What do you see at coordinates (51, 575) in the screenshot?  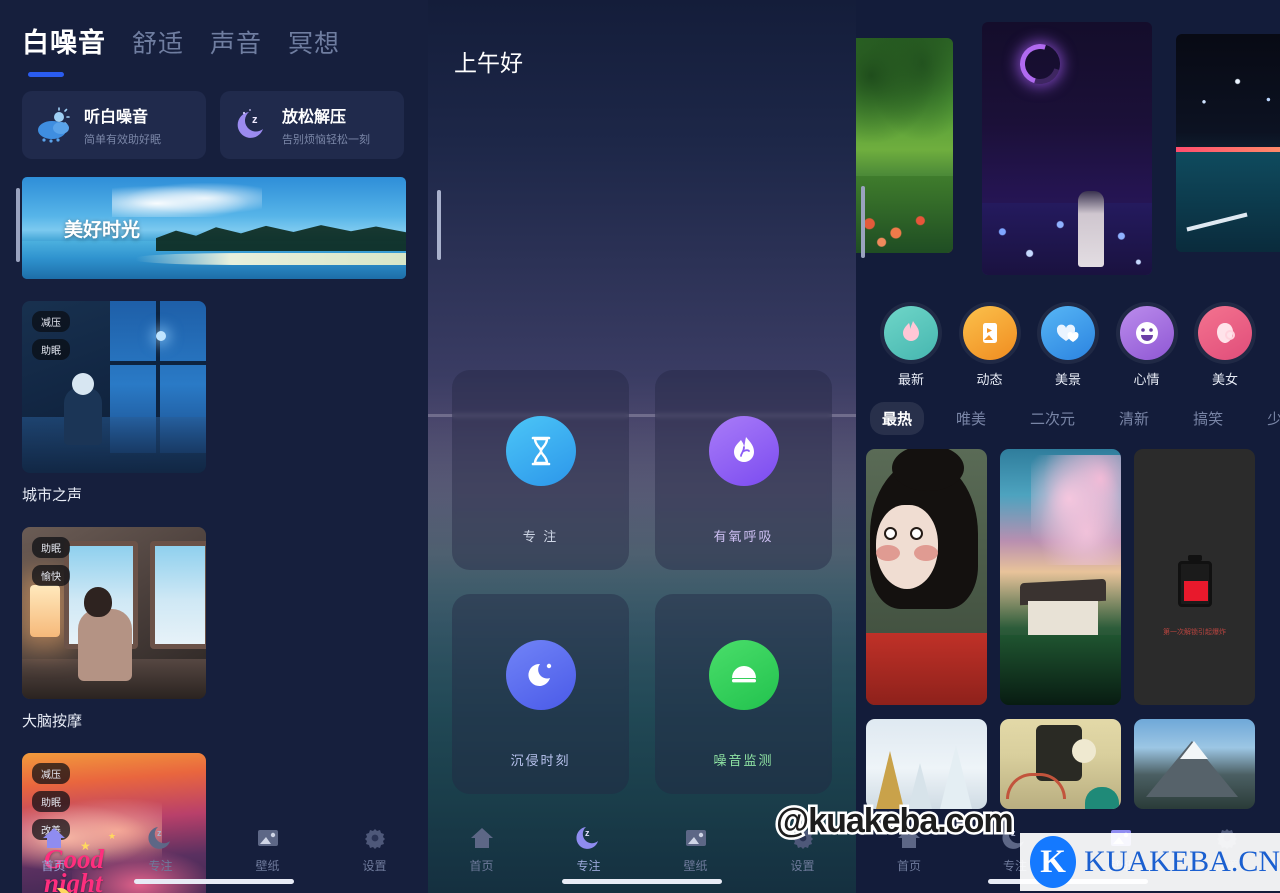 I see `tag: 愉快` at bounding box center [51, 575].